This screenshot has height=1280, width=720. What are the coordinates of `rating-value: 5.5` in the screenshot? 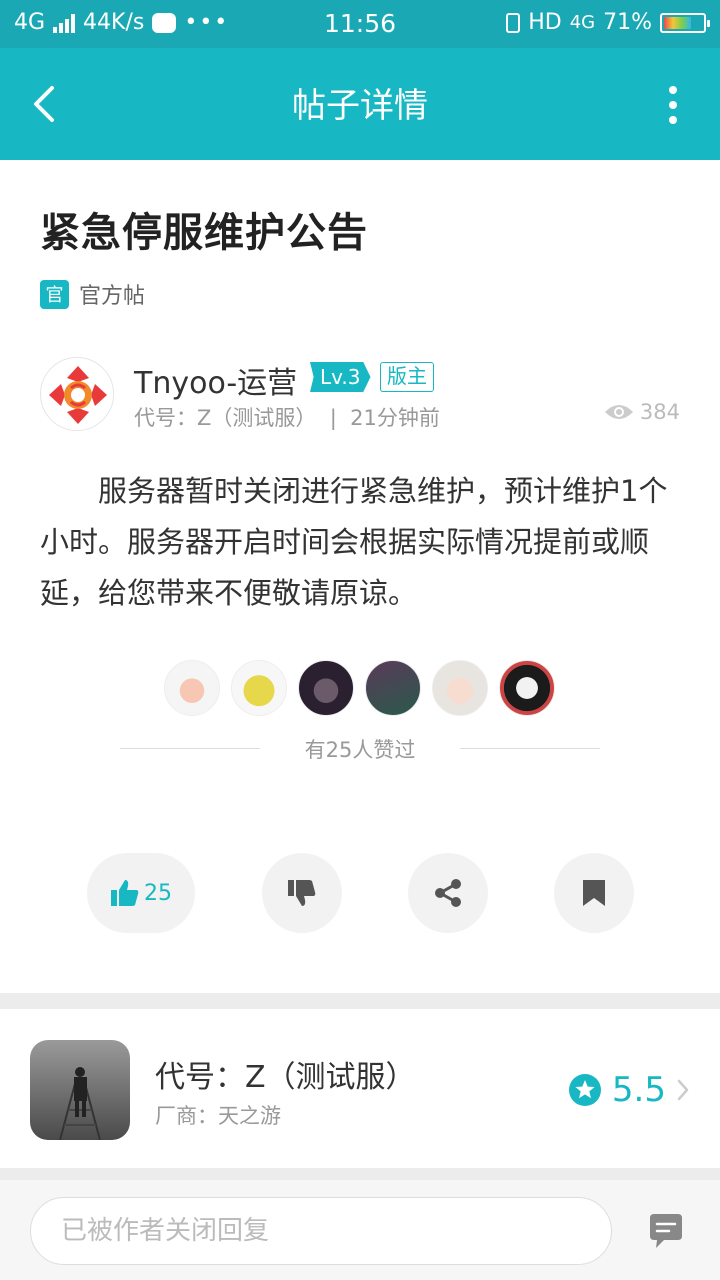 It's located at (638, 1090).